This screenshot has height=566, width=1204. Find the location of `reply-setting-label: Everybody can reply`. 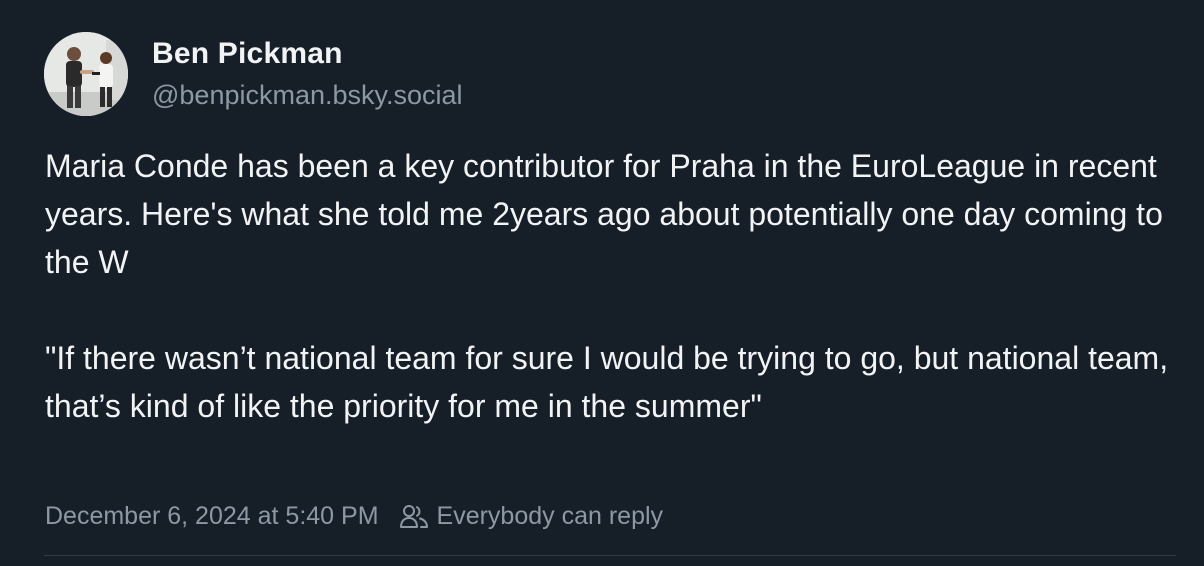

reply-setting-label: Everybody can reply is located at coordinates (550, 516).